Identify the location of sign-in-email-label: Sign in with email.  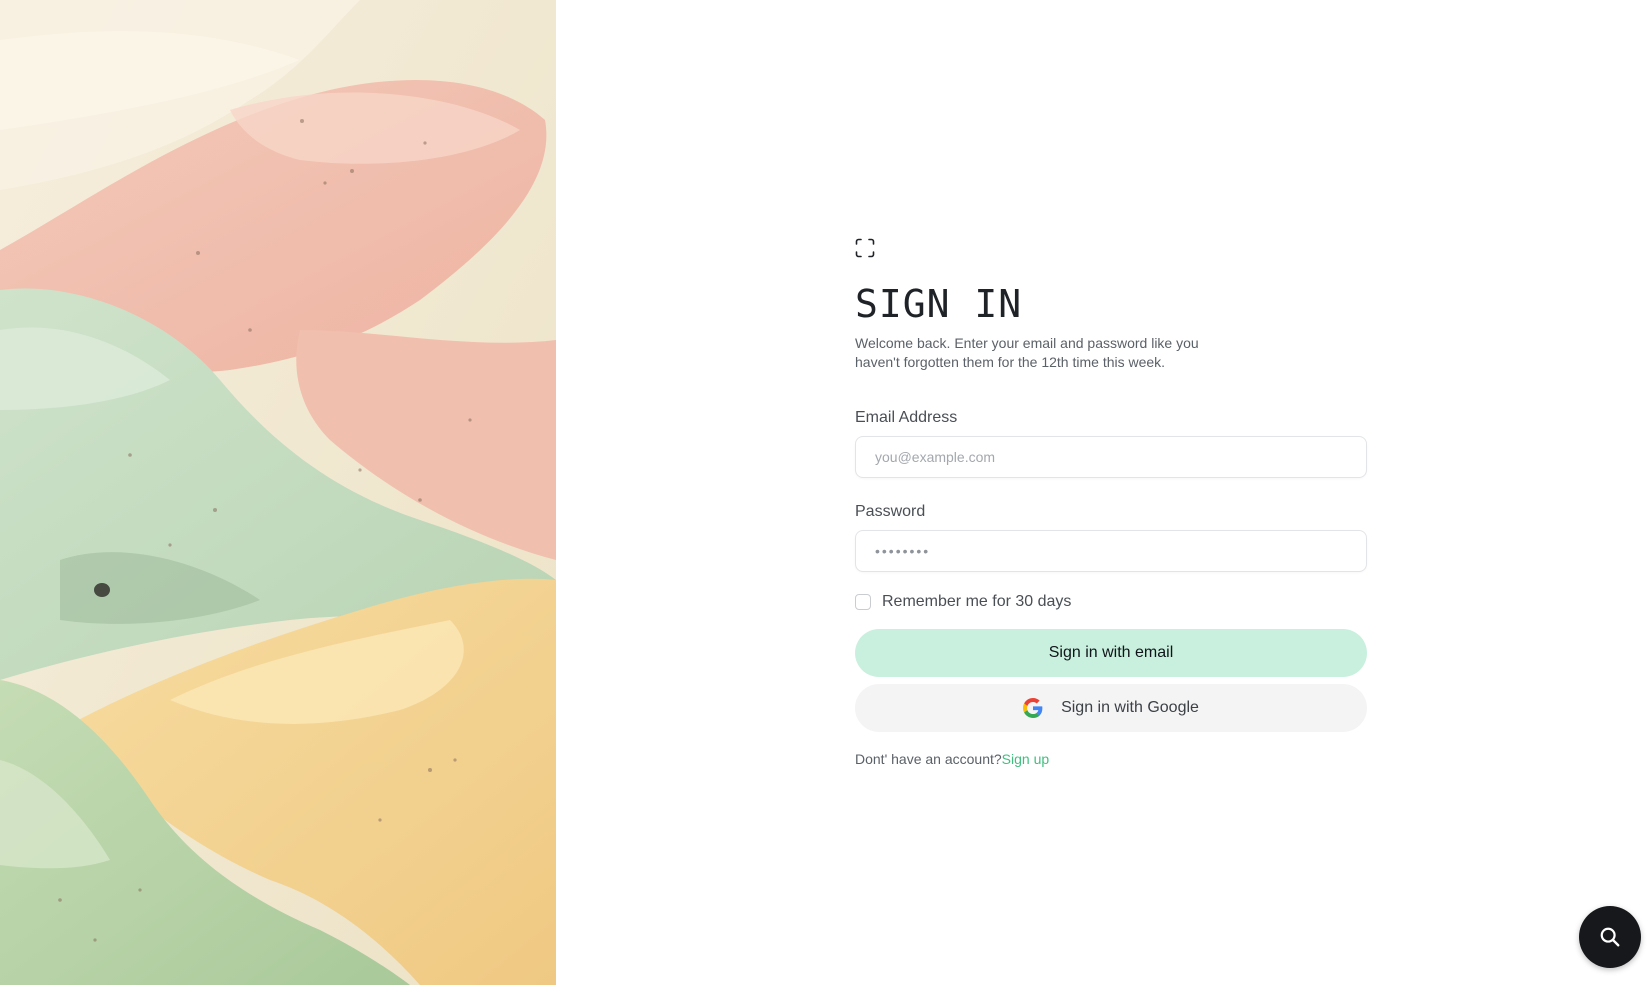
(1111, 652).